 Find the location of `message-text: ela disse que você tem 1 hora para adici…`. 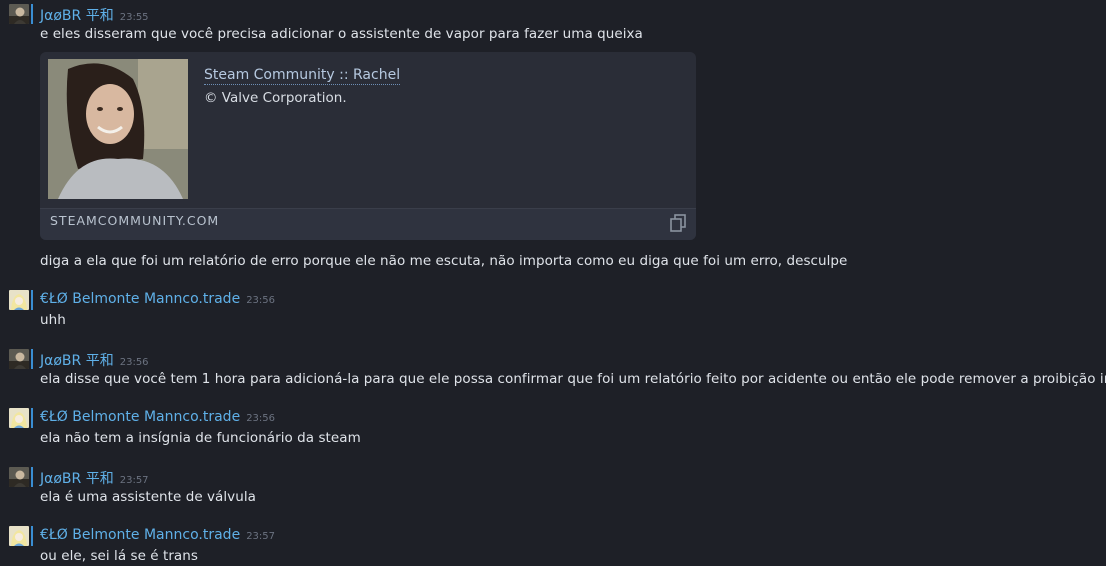

message-text: ela disse que você tem 1 hora para adici… is located at coordinates (573, 379).